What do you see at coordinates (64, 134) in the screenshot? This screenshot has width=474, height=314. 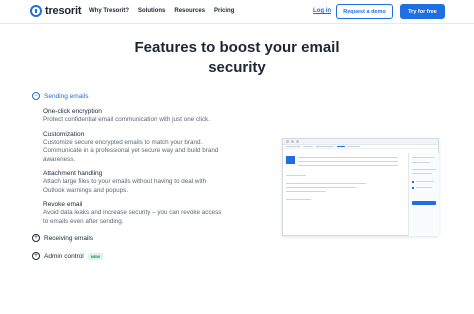 I see `feature-title: Customization` at bounding box center [64, 134].